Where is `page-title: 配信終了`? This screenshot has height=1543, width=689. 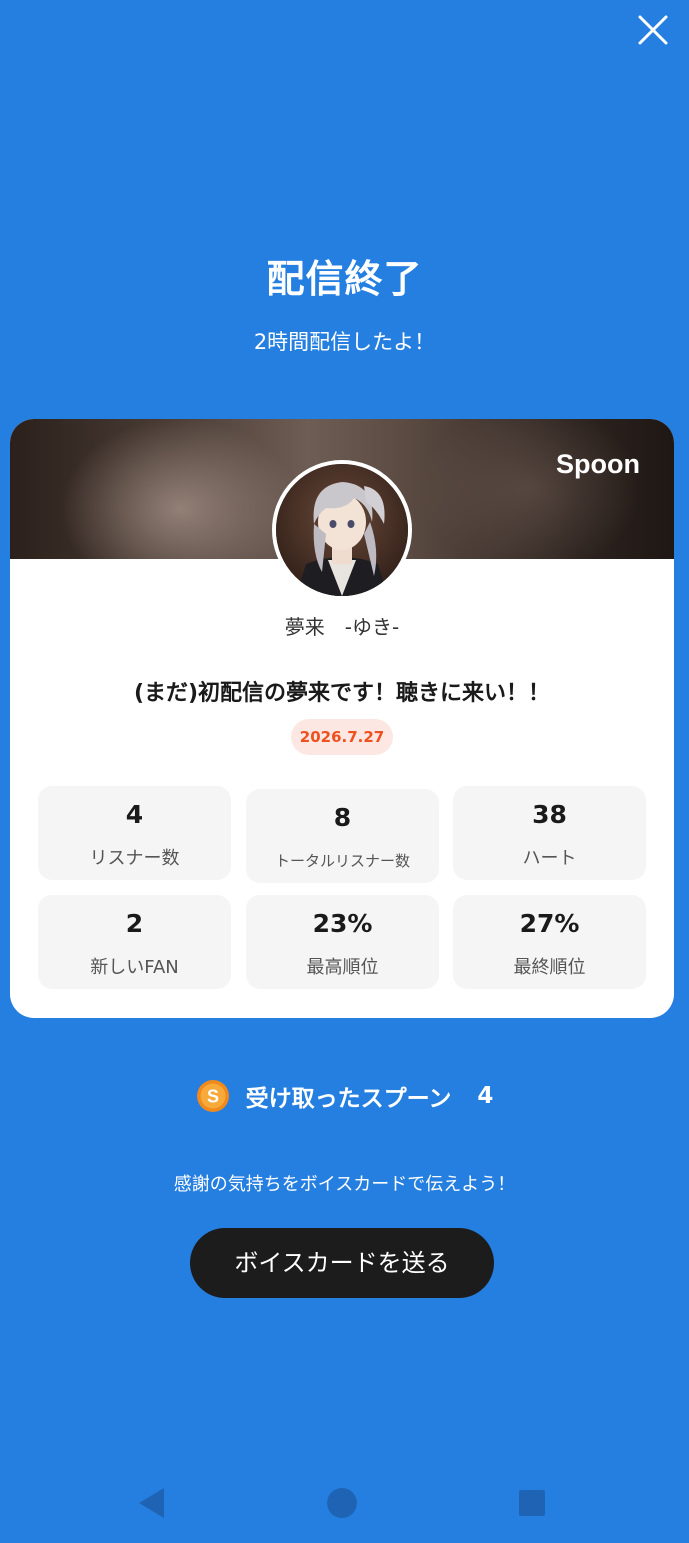 page-title: 配信終了 is located at coordinates (344, 279).